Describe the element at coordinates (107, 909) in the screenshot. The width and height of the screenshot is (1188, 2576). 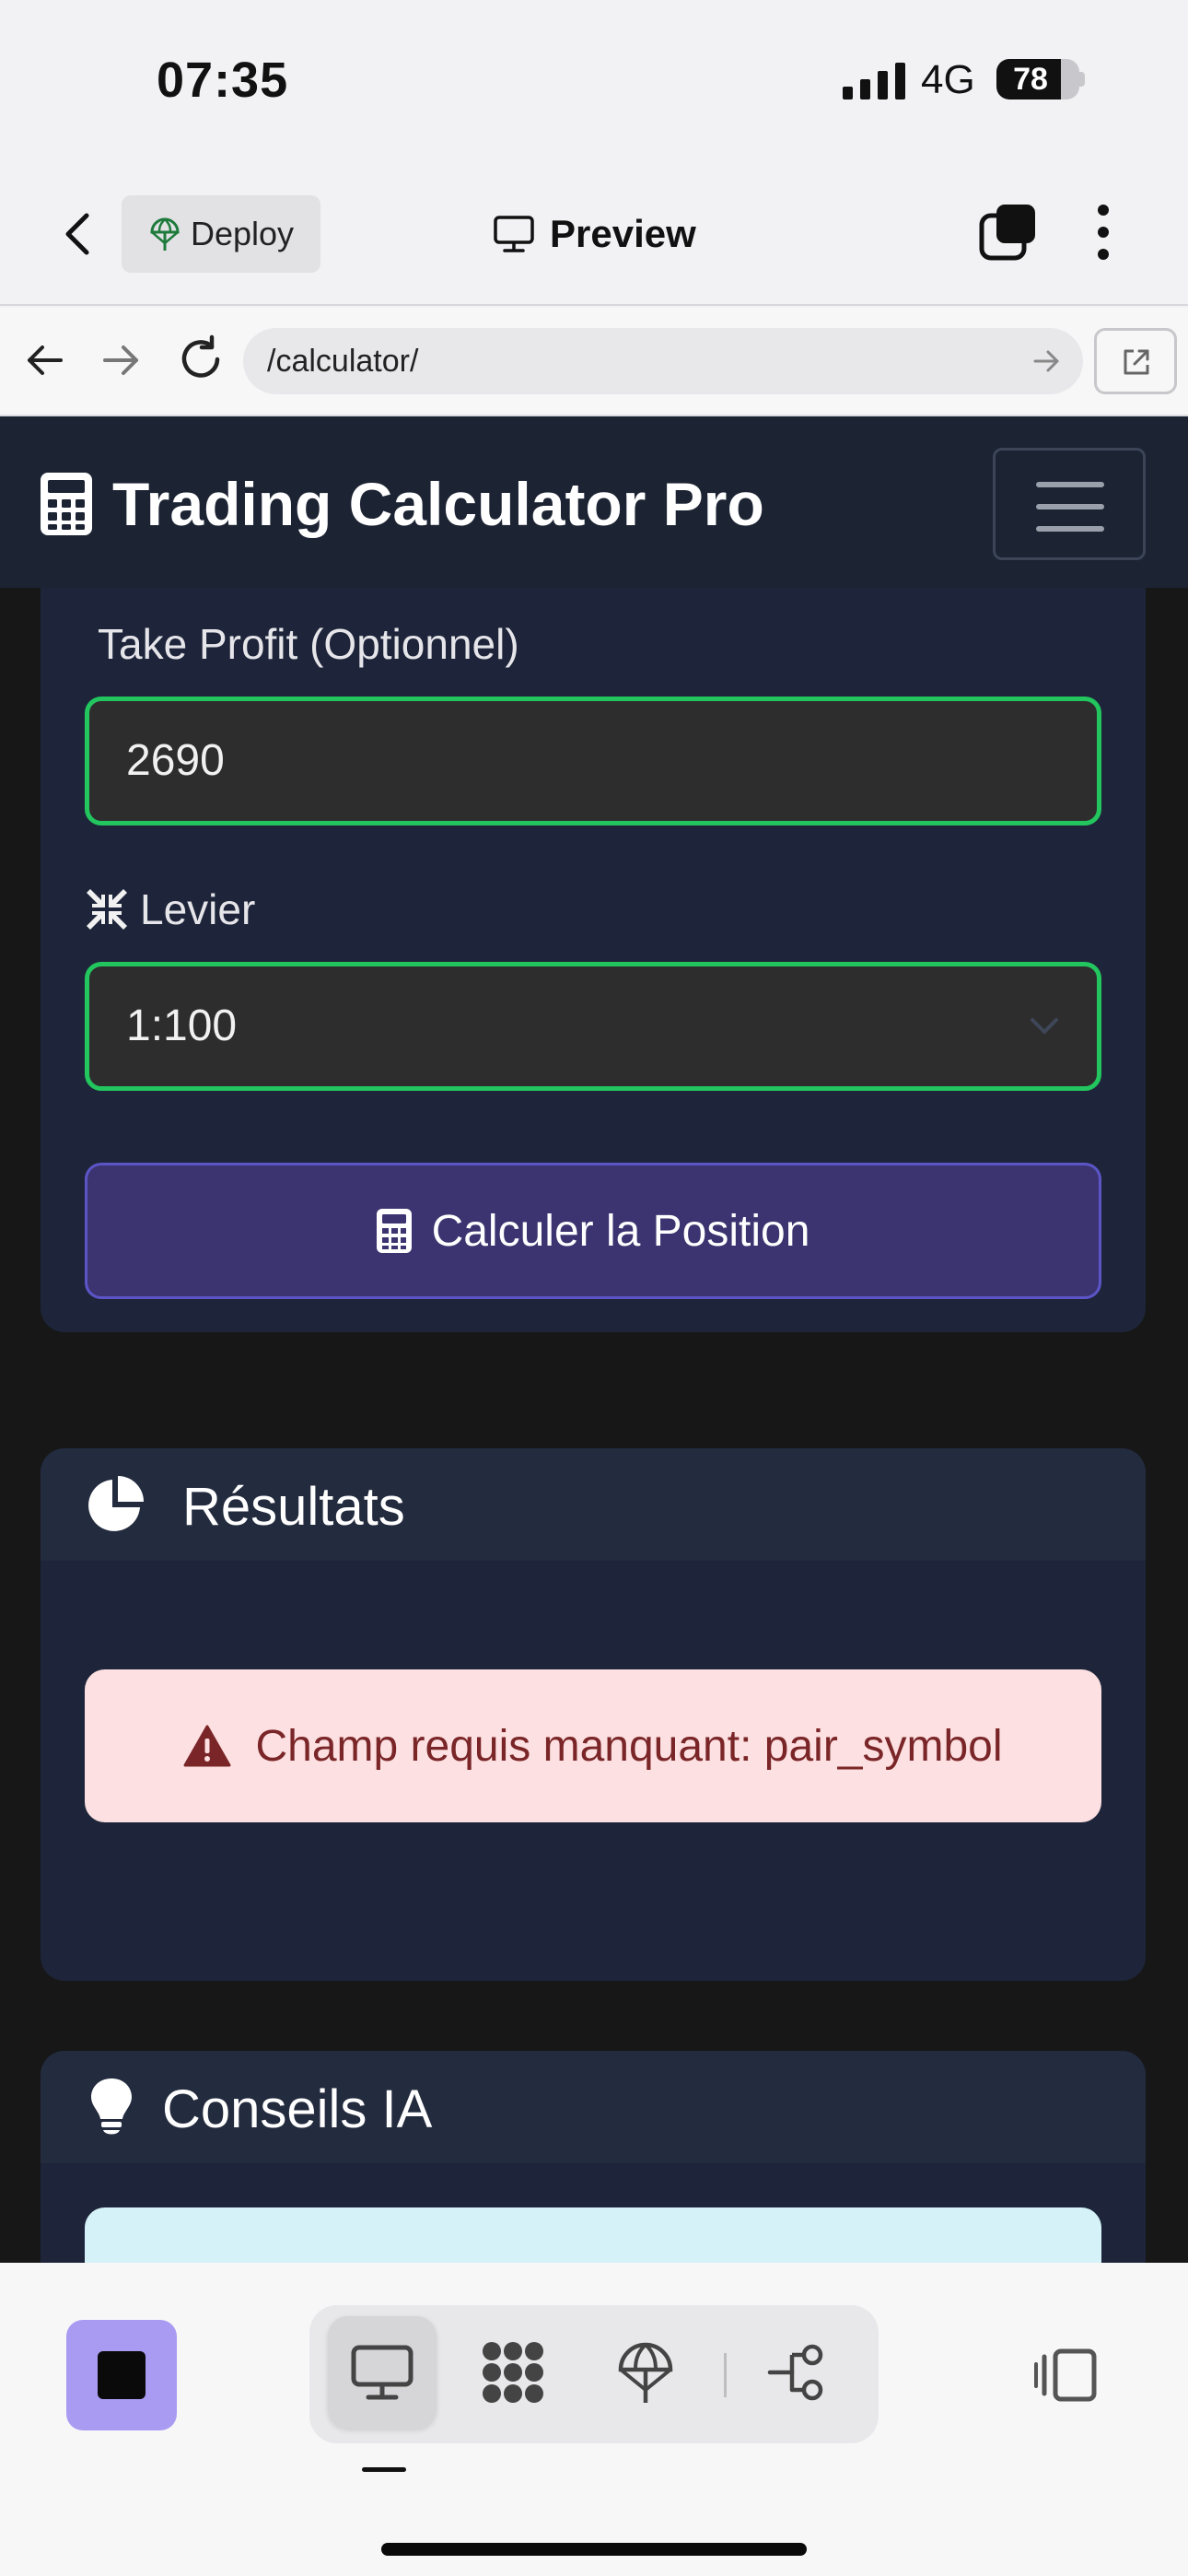
I see `compress-icon` at that location.